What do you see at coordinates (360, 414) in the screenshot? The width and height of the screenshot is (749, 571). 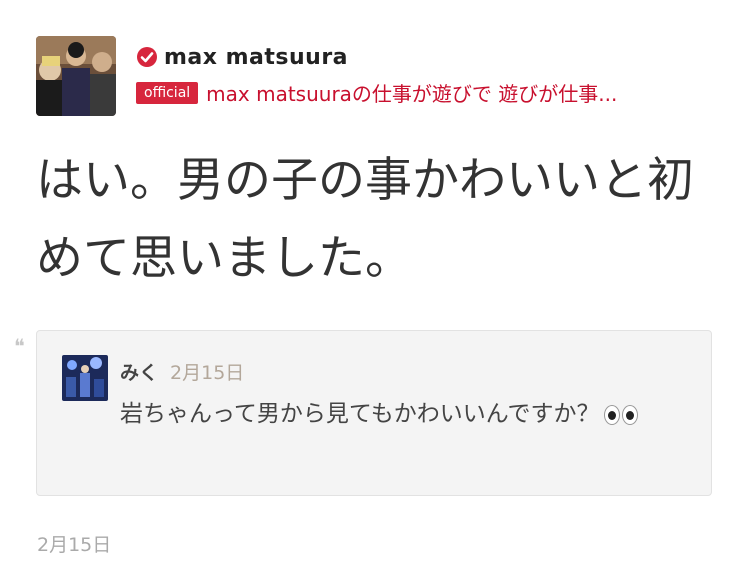 I see `comment-text: 岩ちゃんって男から見てもかわいいんですか？` at bounding box center [360, 414].